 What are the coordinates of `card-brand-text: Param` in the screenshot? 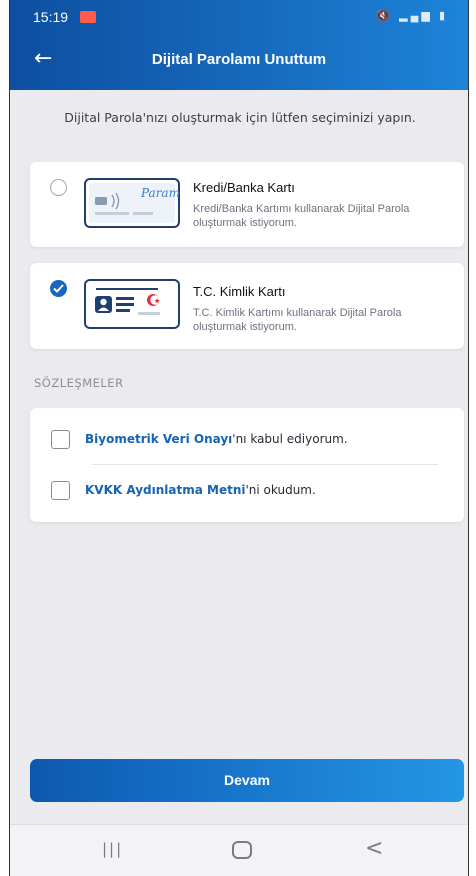 It's located at (160, 193).